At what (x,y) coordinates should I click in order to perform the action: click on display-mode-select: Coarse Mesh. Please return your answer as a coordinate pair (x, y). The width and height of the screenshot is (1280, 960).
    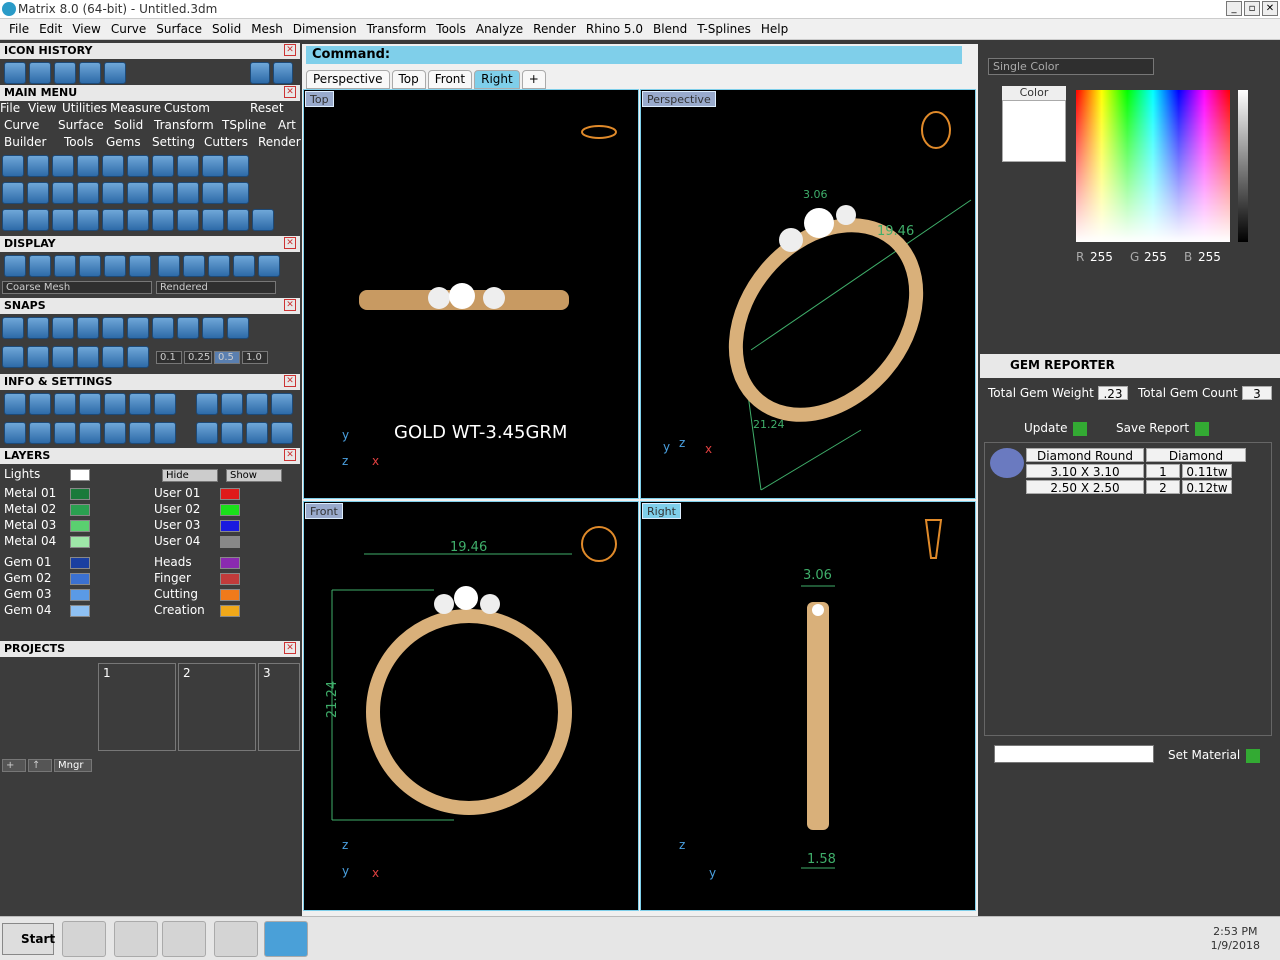
    Looking at the image, I should click on (77, 287).